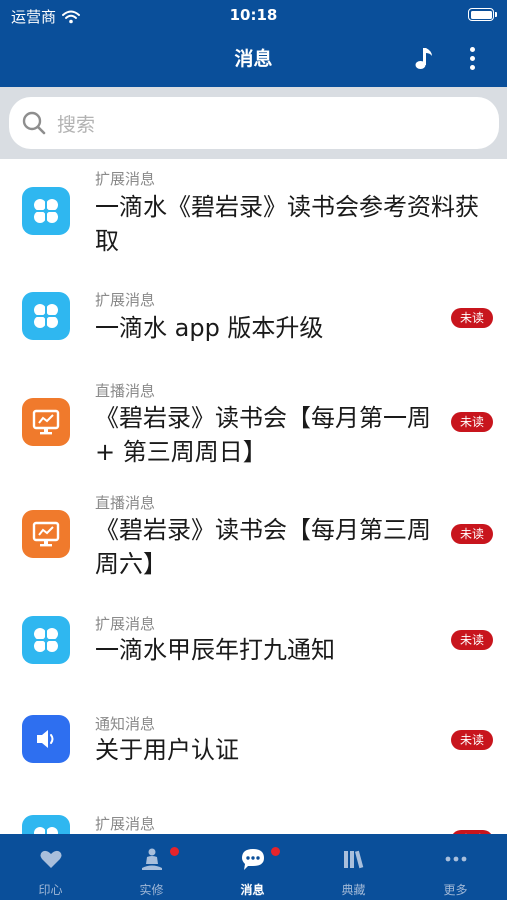  I want to click on more-dots-icon, so click(455, 859).